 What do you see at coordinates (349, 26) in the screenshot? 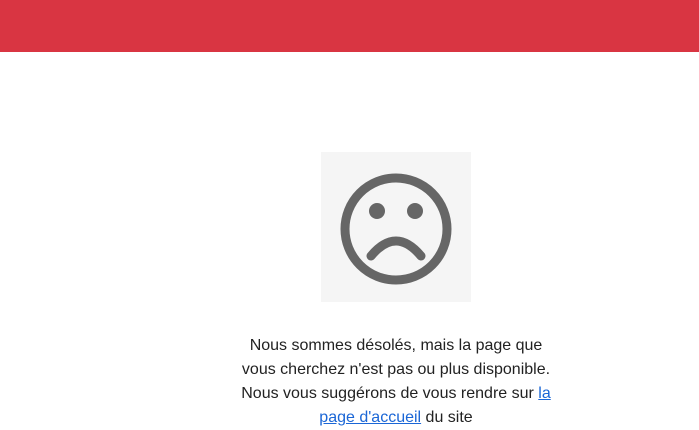
I see `top-banner` at bounding box center [349, 26].